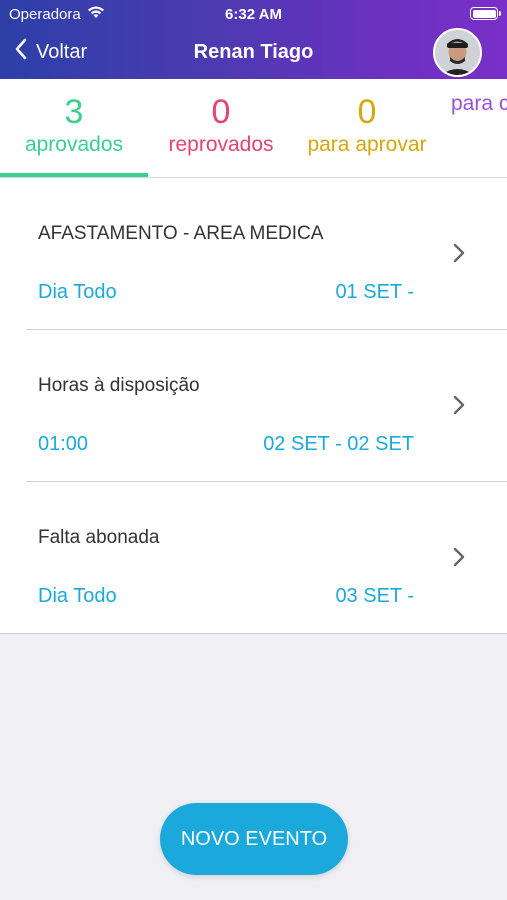  I want to click on status-time: 6:32 AM, so click(253, 14).